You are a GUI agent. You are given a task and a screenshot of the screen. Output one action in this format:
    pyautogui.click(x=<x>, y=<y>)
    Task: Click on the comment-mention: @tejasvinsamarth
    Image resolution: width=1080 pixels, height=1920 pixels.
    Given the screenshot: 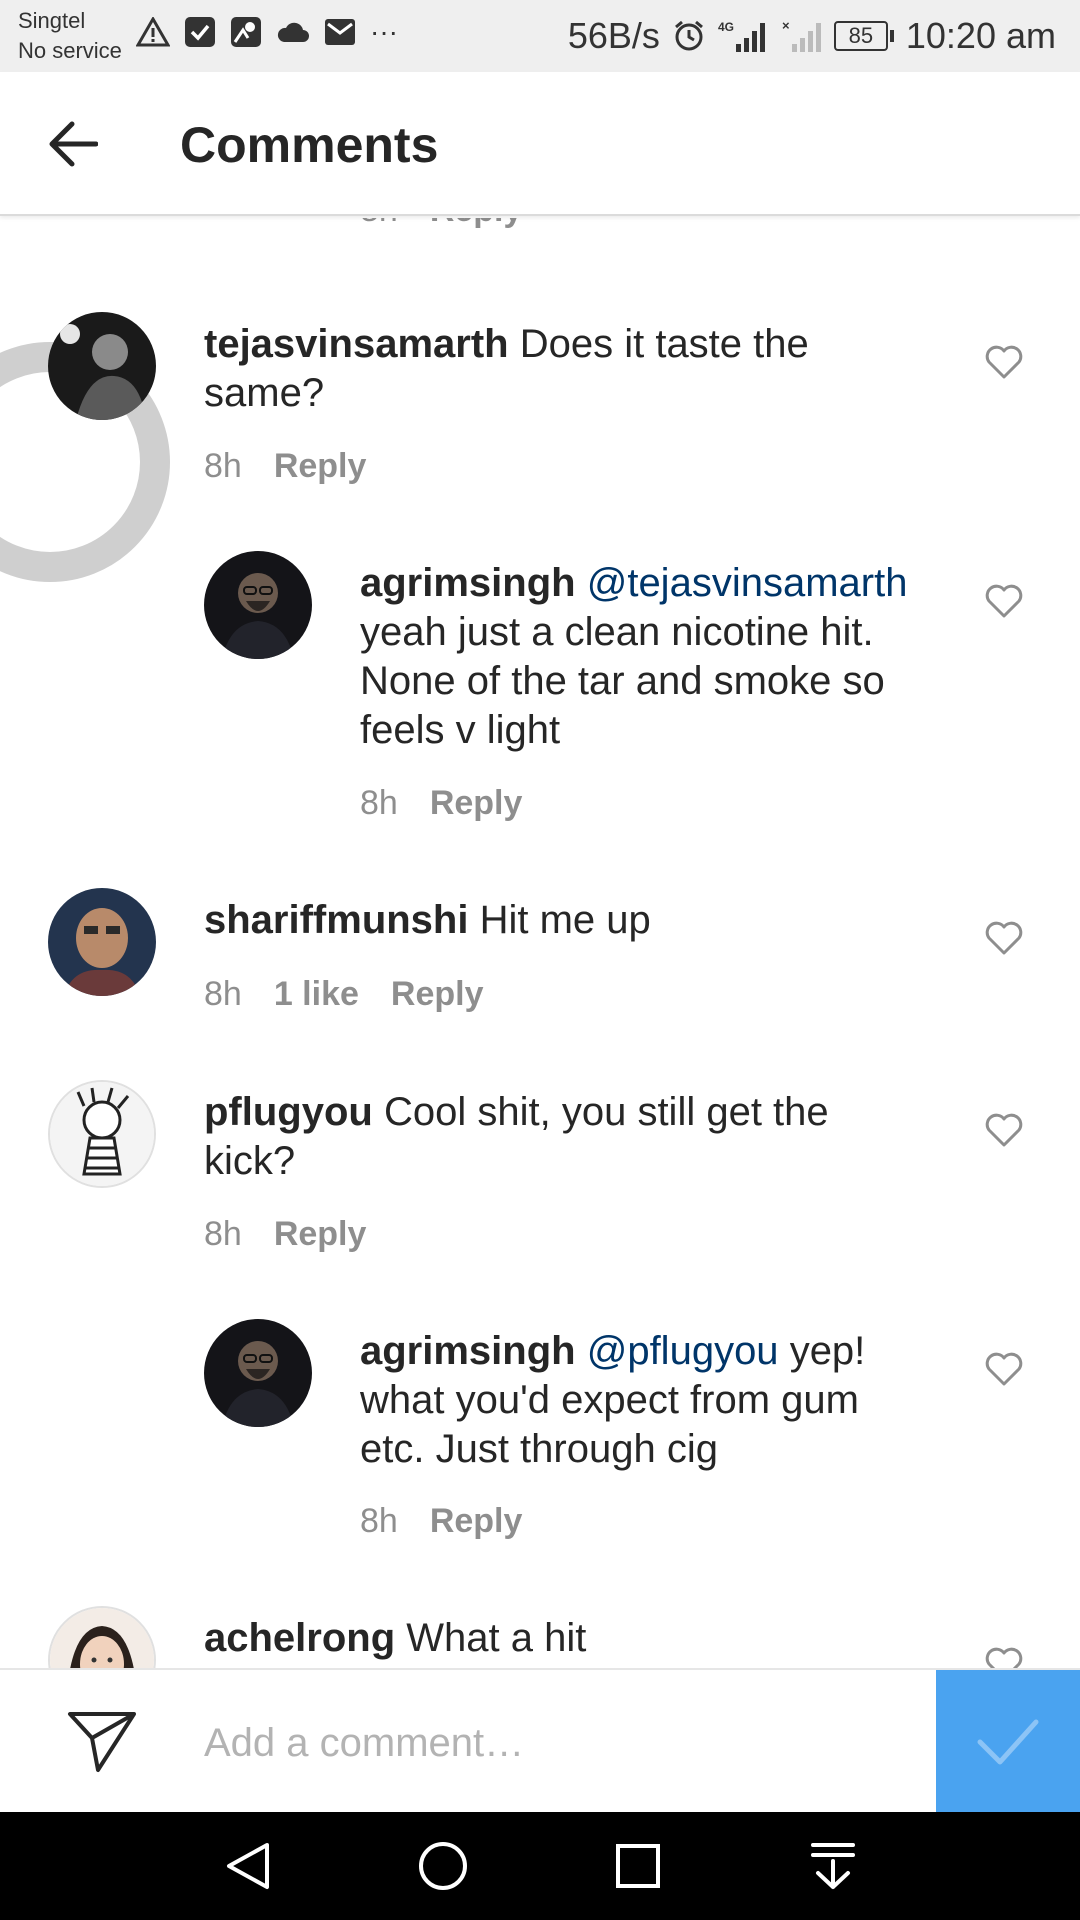 What is the action you would take?
    pyautogui.click(x=747, y=583)
    